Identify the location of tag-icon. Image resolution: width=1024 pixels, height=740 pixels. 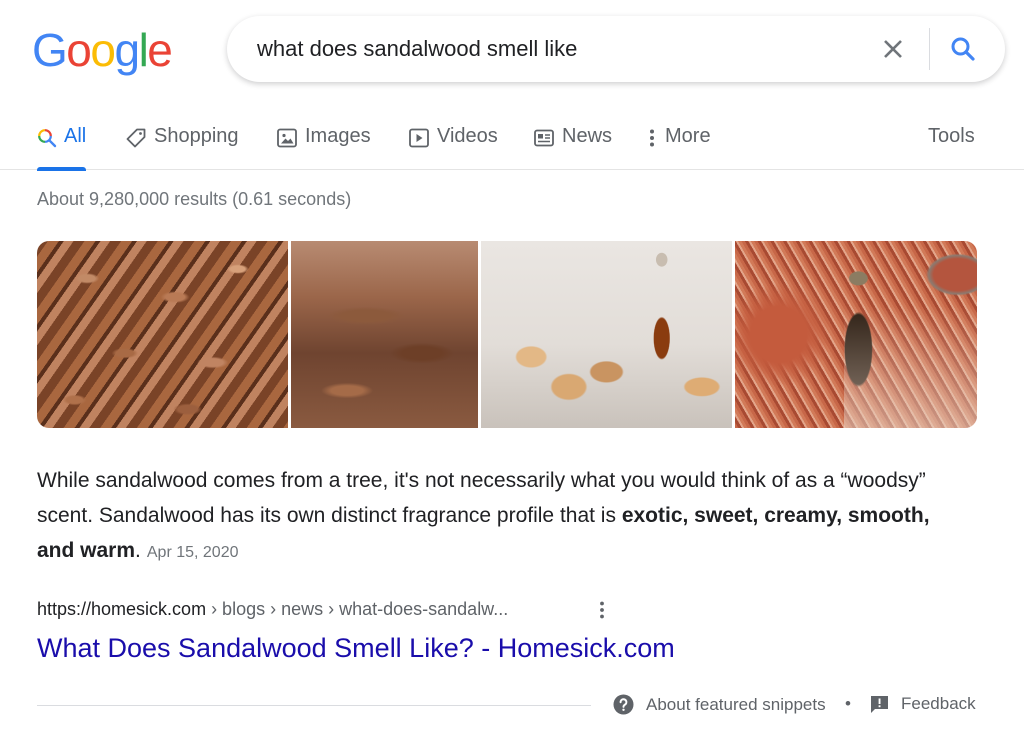
(136, 138).